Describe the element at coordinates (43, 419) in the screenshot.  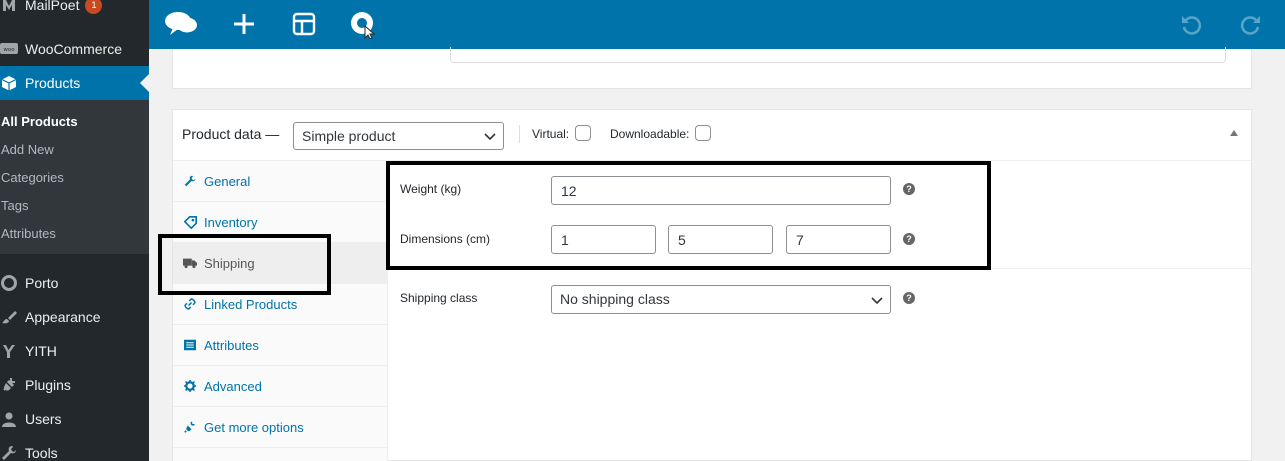
I see `sidebar-item-label: Users` at that location.